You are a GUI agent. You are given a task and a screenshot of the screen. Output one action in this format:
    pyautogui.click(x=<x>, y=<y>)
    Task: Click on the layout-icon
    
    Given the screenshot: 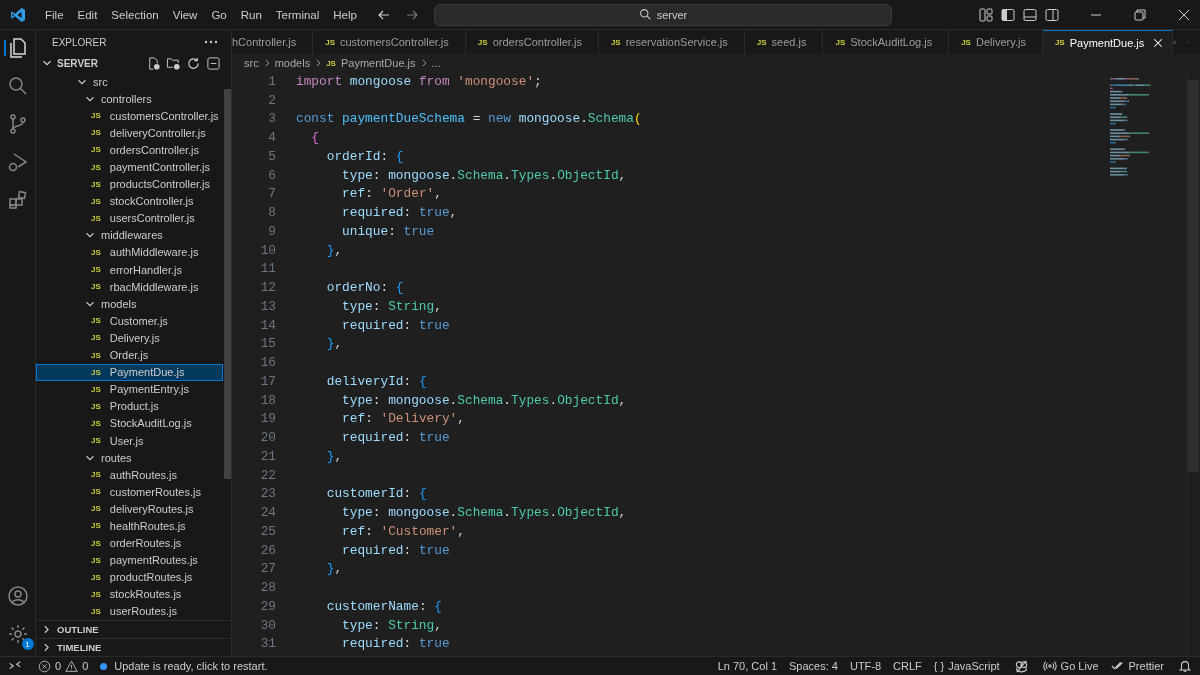 What is the action you would take?
    pyautogui.click(x=986, y=14)
    